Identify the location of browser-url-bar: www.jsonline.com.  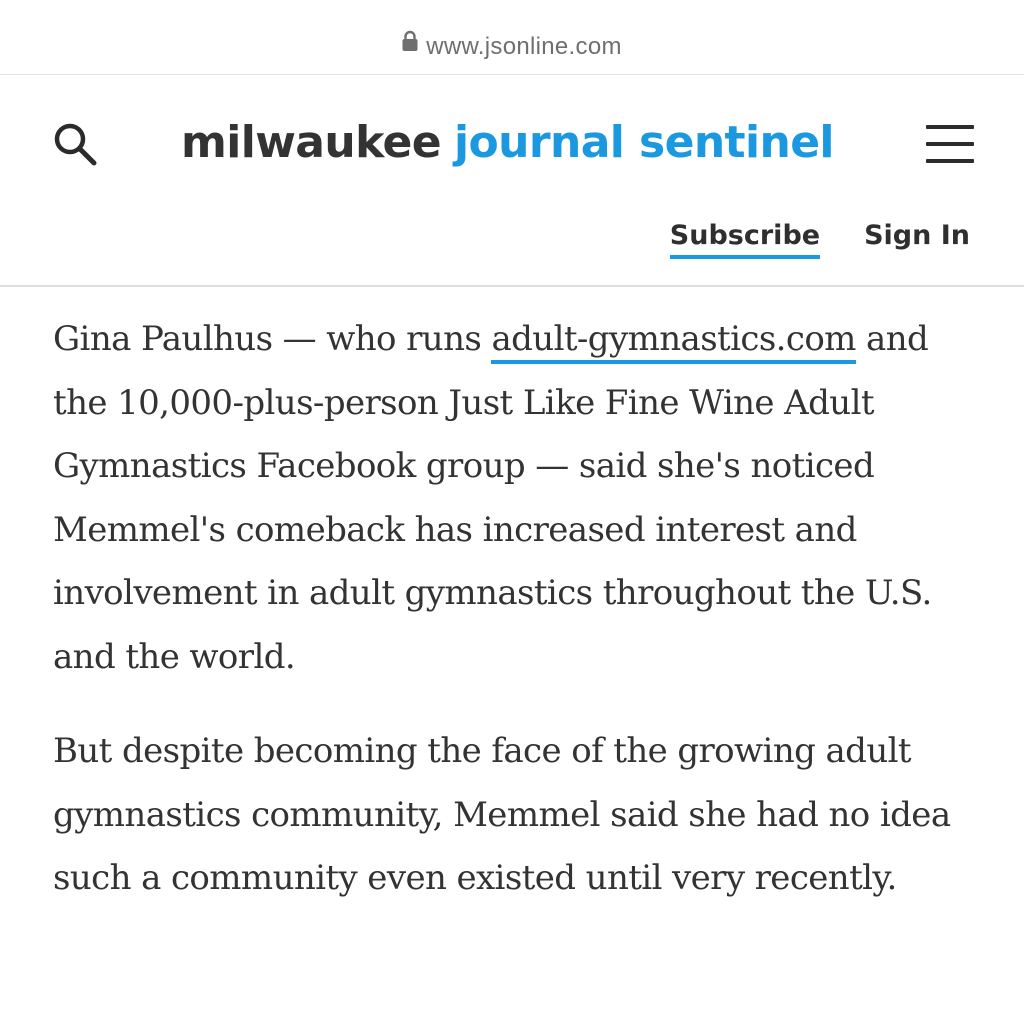
(512, 37).